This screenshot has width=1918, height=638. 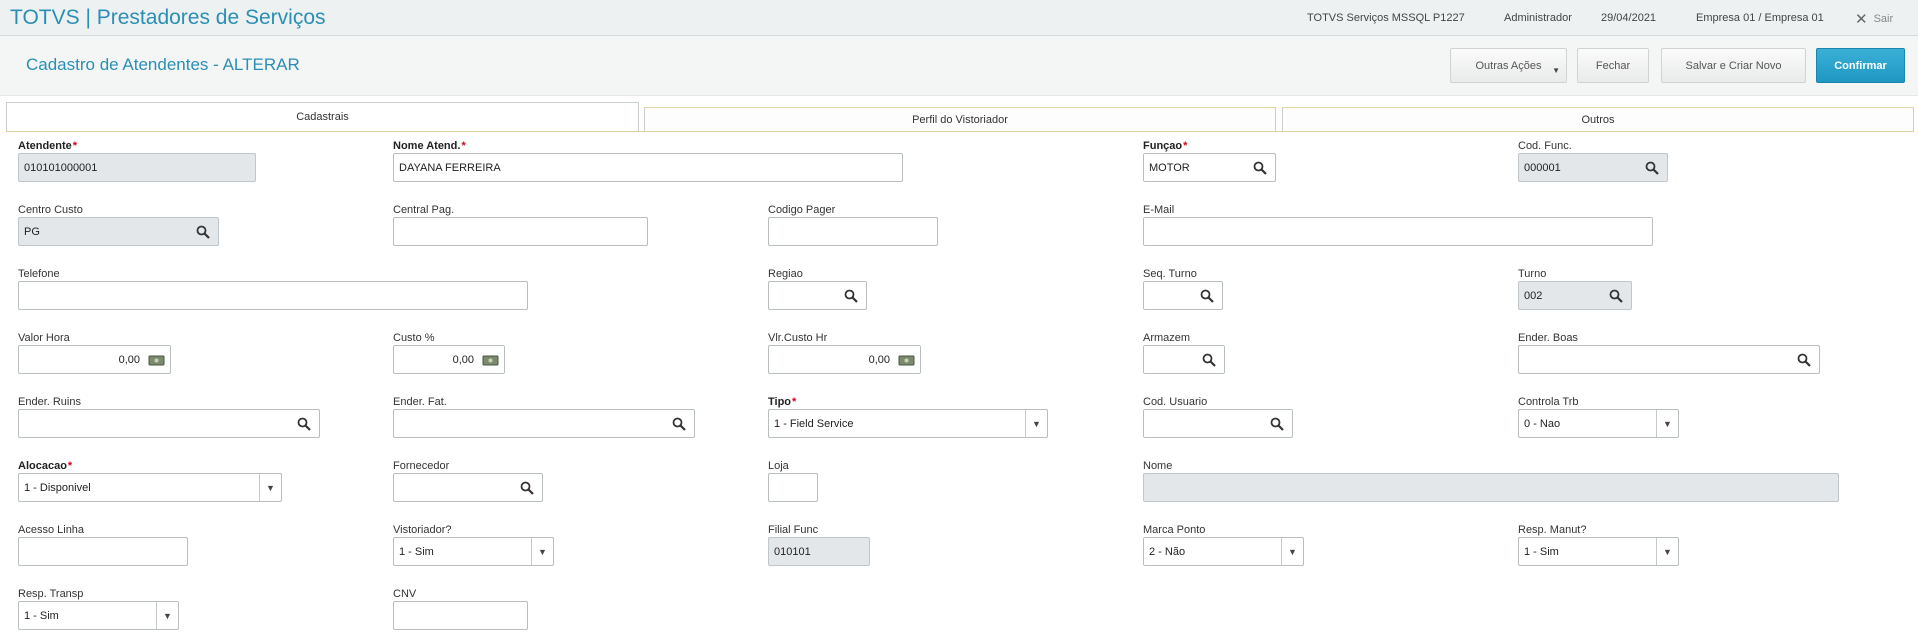 What do you see at coordinates (1218, 423) in the screenshot?
I see `cod-usuario-field` at bounding box center [1218, 423].